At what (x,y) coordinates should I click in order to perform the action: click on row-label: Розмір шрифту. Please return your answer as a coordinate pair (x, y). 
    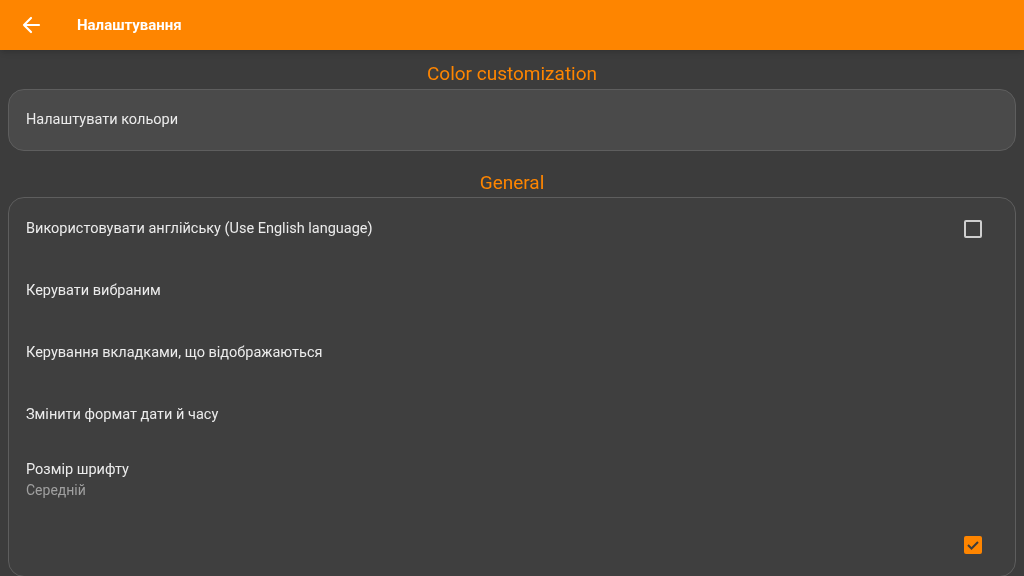
    Looking at the image, I should click on (78, 469).